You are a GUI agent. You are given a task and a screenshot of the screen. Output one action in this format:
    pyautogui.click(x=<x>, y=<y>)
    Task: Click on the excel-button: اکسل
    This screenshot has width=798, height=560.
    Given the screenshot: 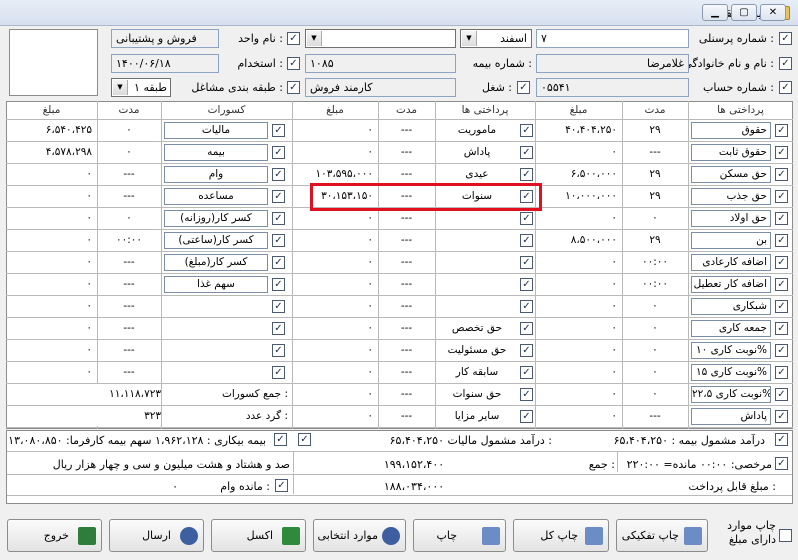 What is the action you would take?
    pyautogui.click(x=258, y=535)
    